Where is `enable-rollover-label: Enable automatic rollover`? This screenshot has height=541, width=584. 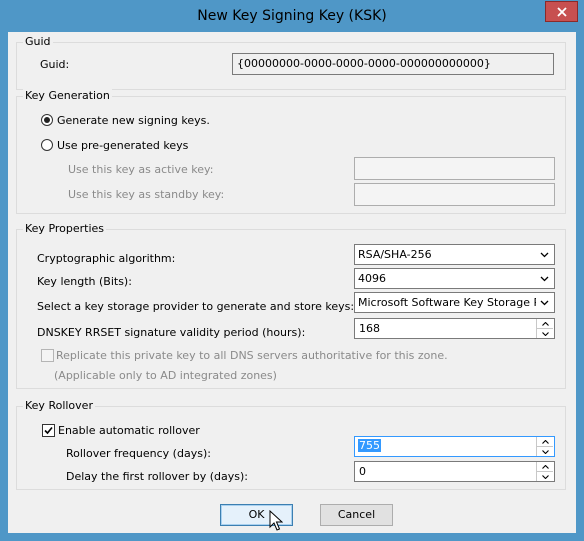 enable-rollover-label: Enable automatic rollover is located at coordinates (129, 430).